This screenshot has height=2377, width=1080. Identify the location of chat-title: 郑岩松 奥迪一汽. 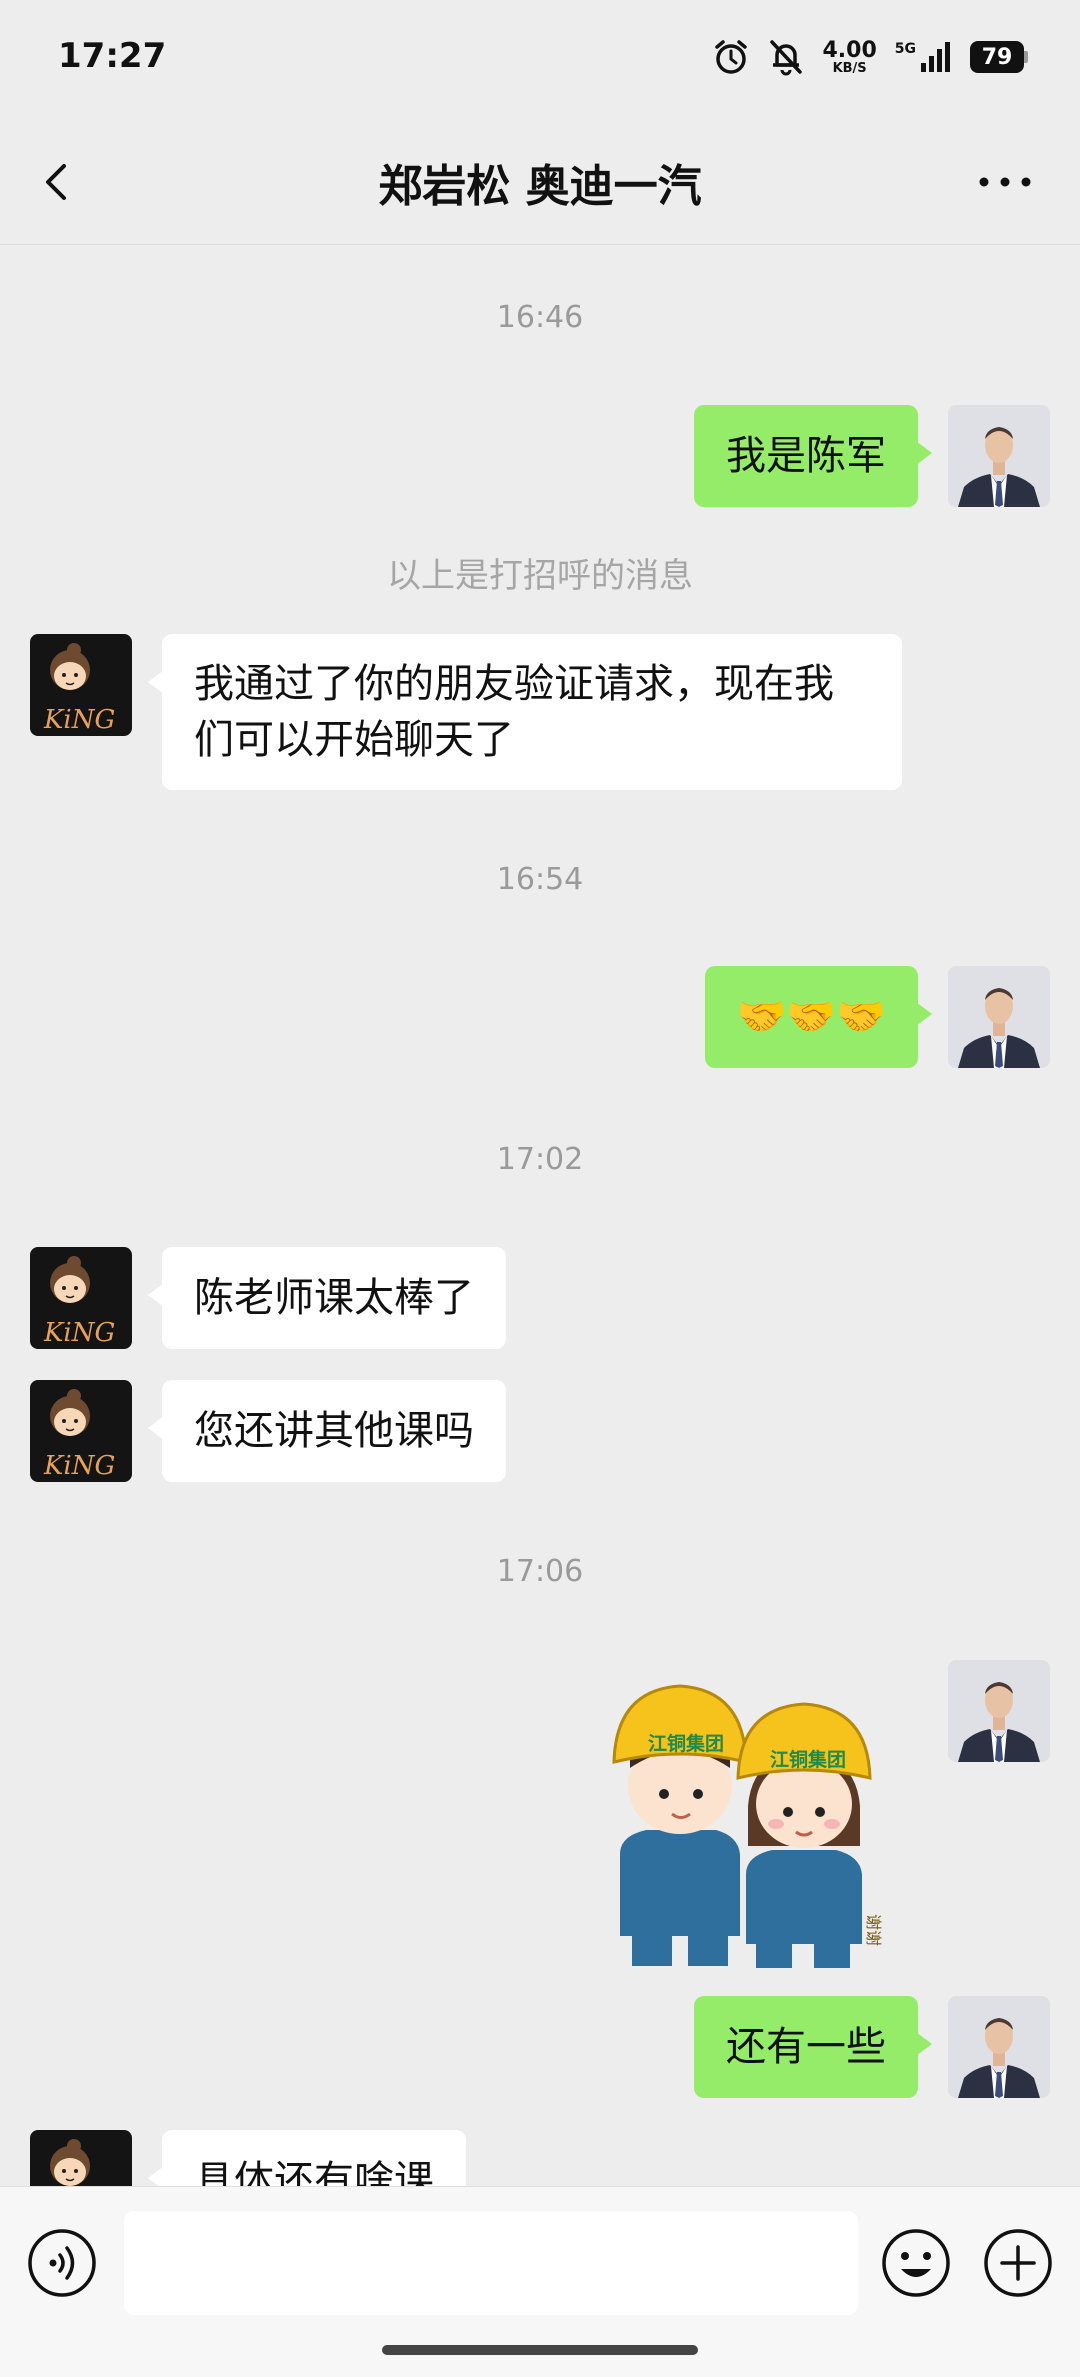
(540, 186).